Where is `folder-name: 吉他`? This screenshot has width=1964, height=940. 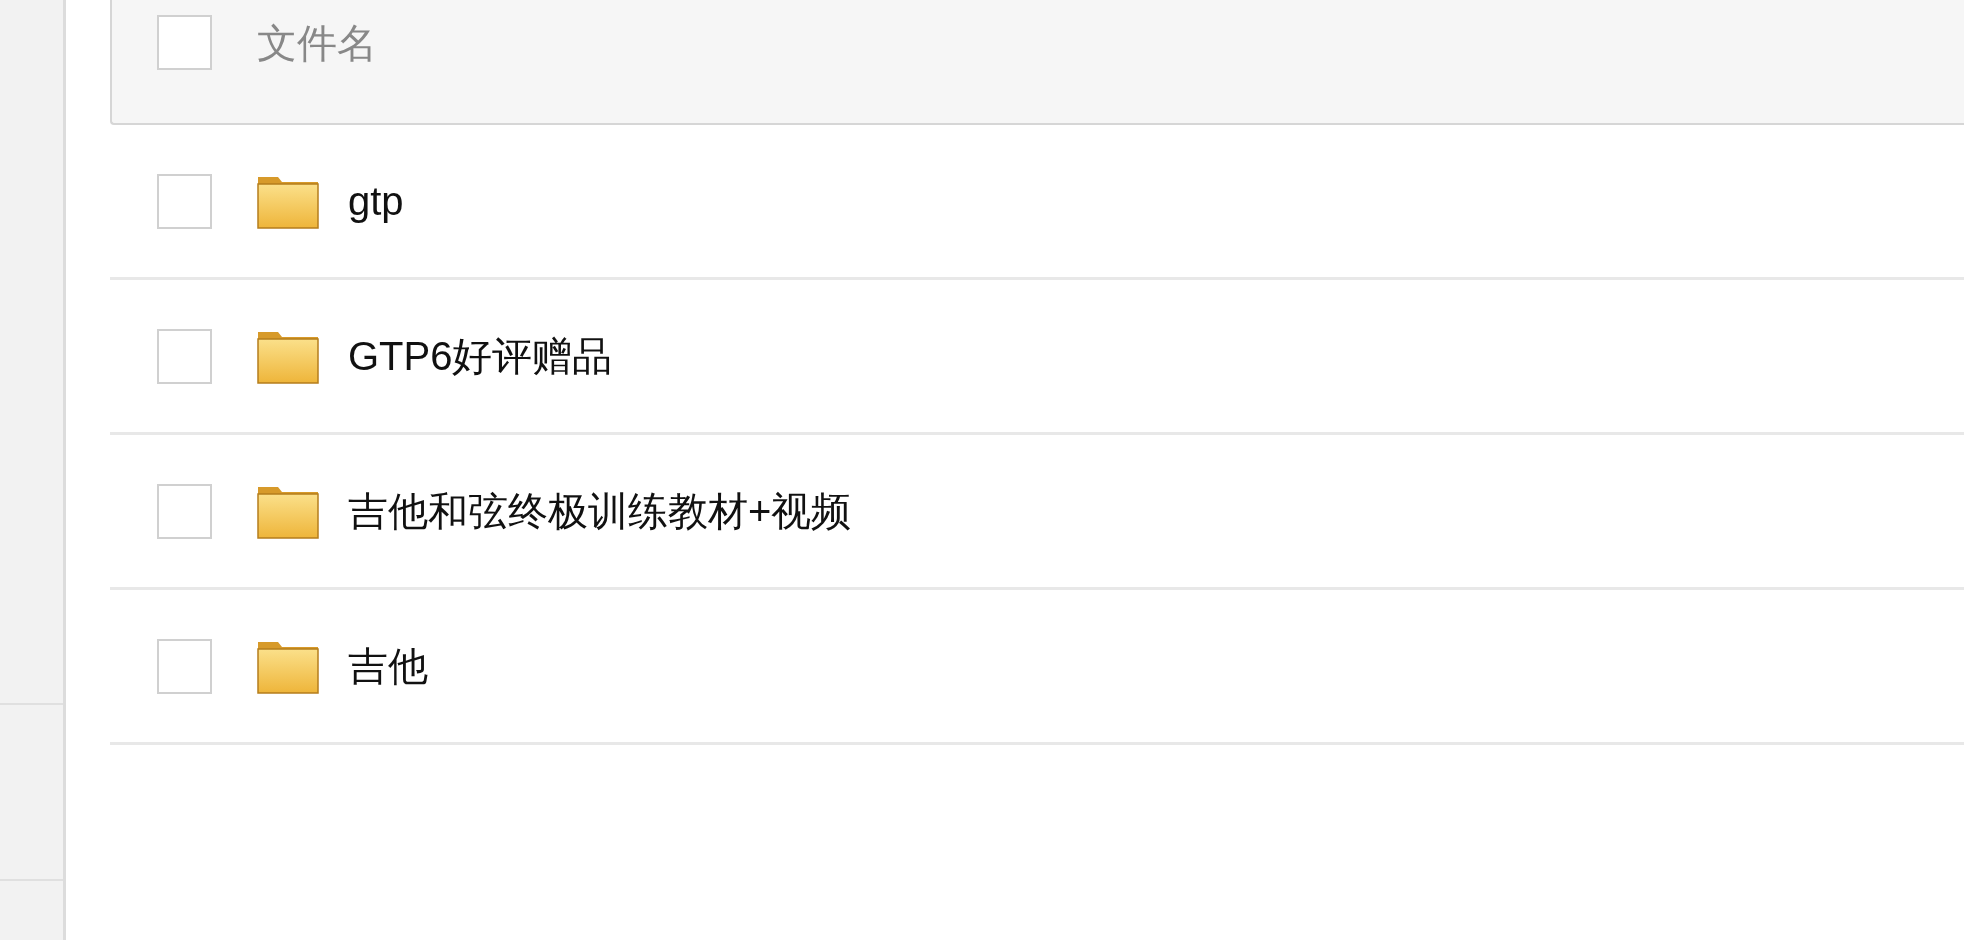
folder-name: 吉他 is located at coordinates (388, 666).